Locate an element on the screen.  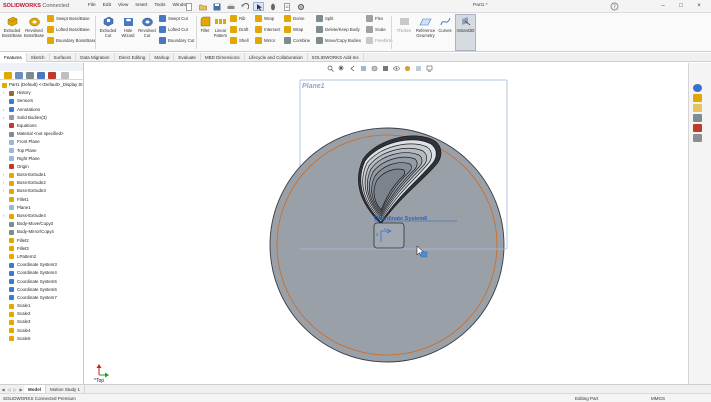
print-icon is located at coordinates (230, 6).